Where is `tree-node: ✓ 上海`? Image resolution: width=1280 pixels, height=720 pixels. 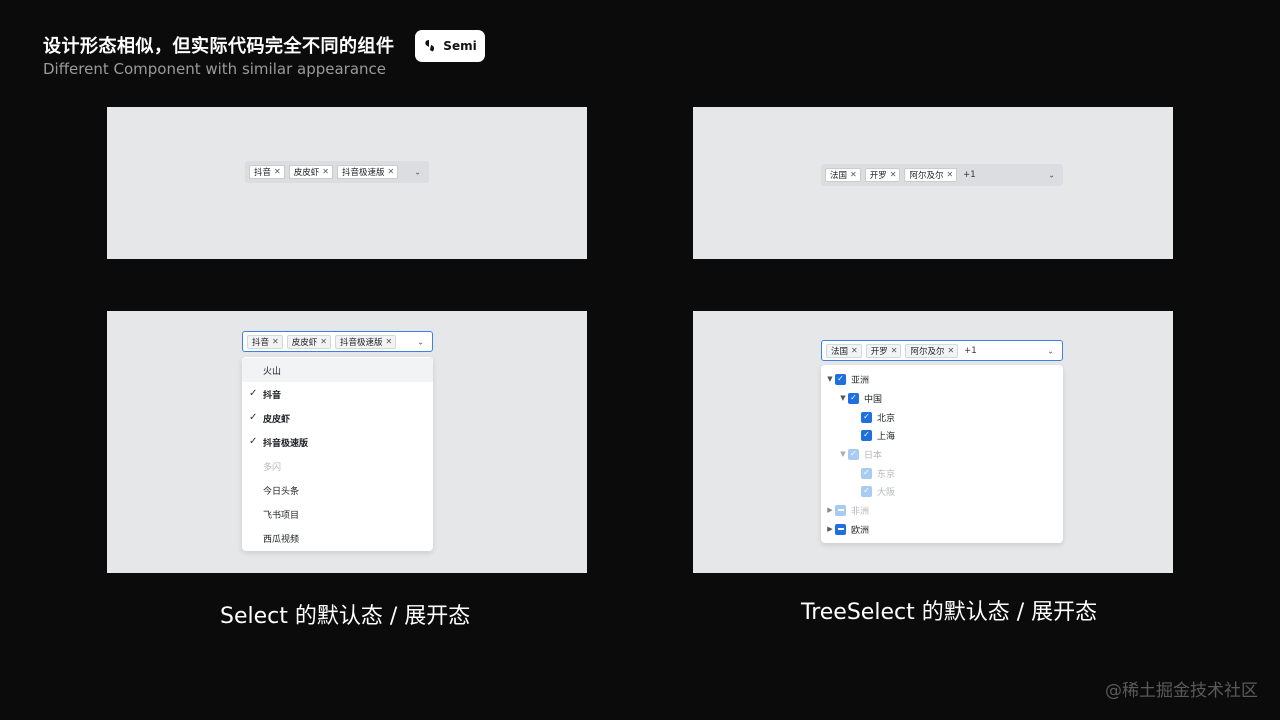 tree-node: ✓ 上海 is located at coordinates (878, 435).